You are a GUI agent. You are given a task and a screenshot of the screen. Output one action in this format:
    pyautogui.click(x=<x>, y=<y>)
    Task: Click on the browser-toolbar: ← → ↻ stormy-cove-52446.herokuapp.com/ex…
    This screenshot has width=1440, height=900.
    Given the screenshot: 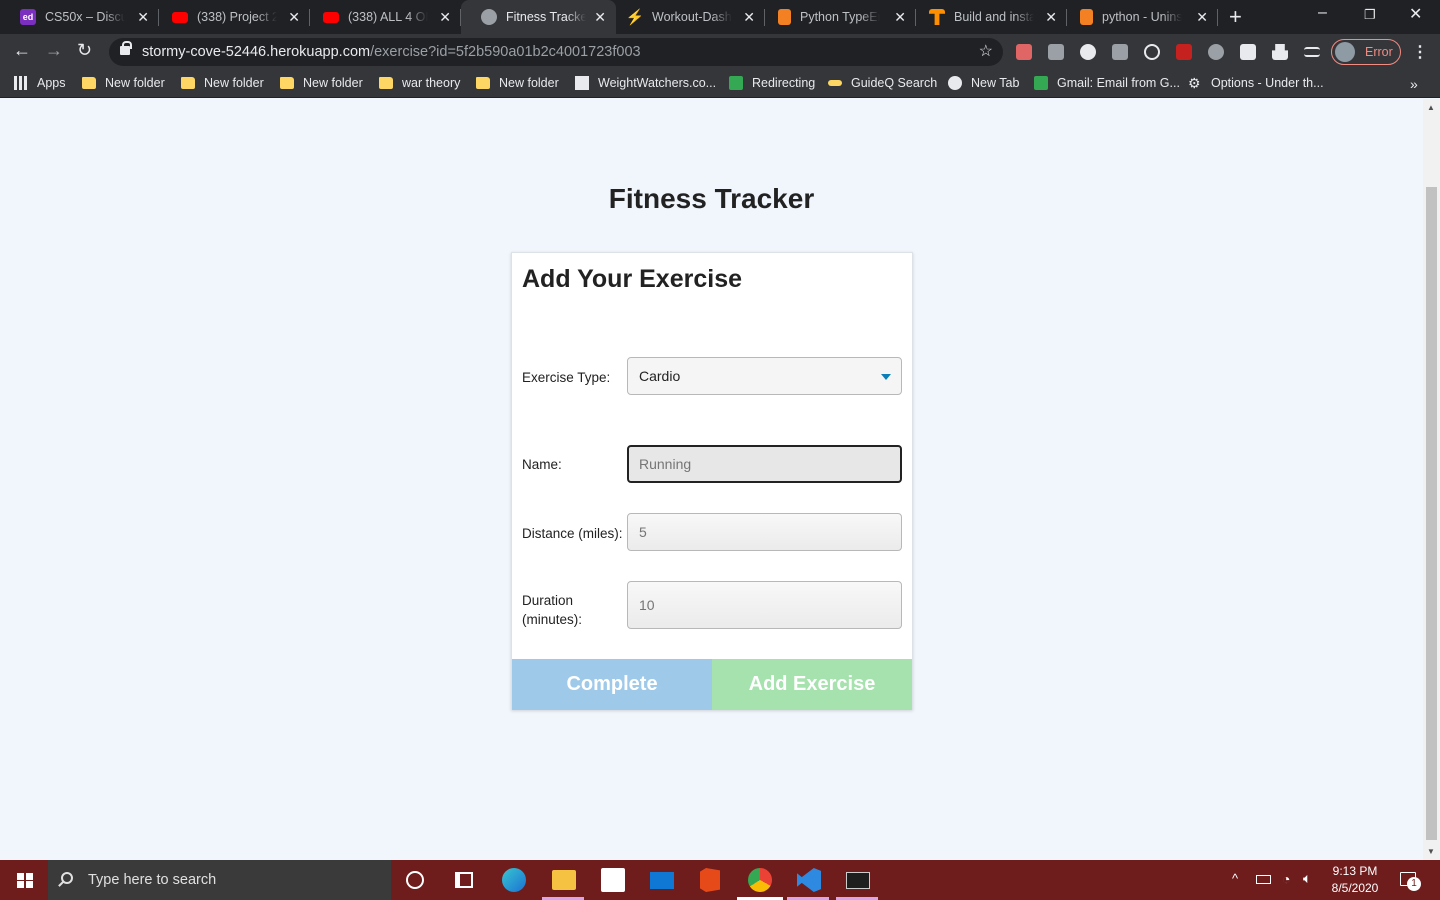 What is the action you would take?
    pyautogui.click(x=720, y=52)
    